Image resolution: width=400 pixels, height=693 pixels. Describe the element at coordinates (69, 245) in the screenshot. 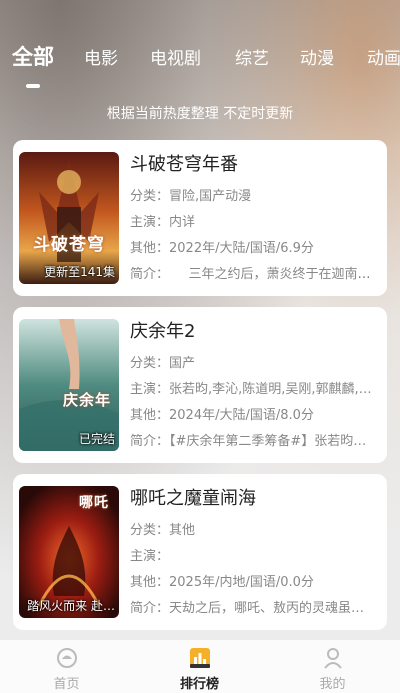

I see `poster-title-art: 斗破苍穹` at that location.